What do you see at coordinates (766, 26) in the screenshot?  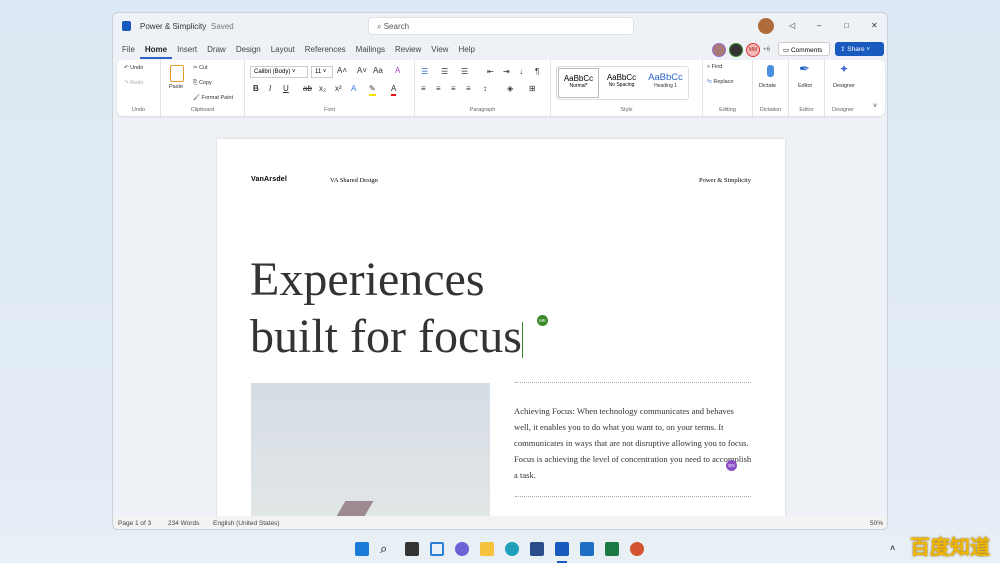 I see `user-avatar` at bounding box center [766, 26].